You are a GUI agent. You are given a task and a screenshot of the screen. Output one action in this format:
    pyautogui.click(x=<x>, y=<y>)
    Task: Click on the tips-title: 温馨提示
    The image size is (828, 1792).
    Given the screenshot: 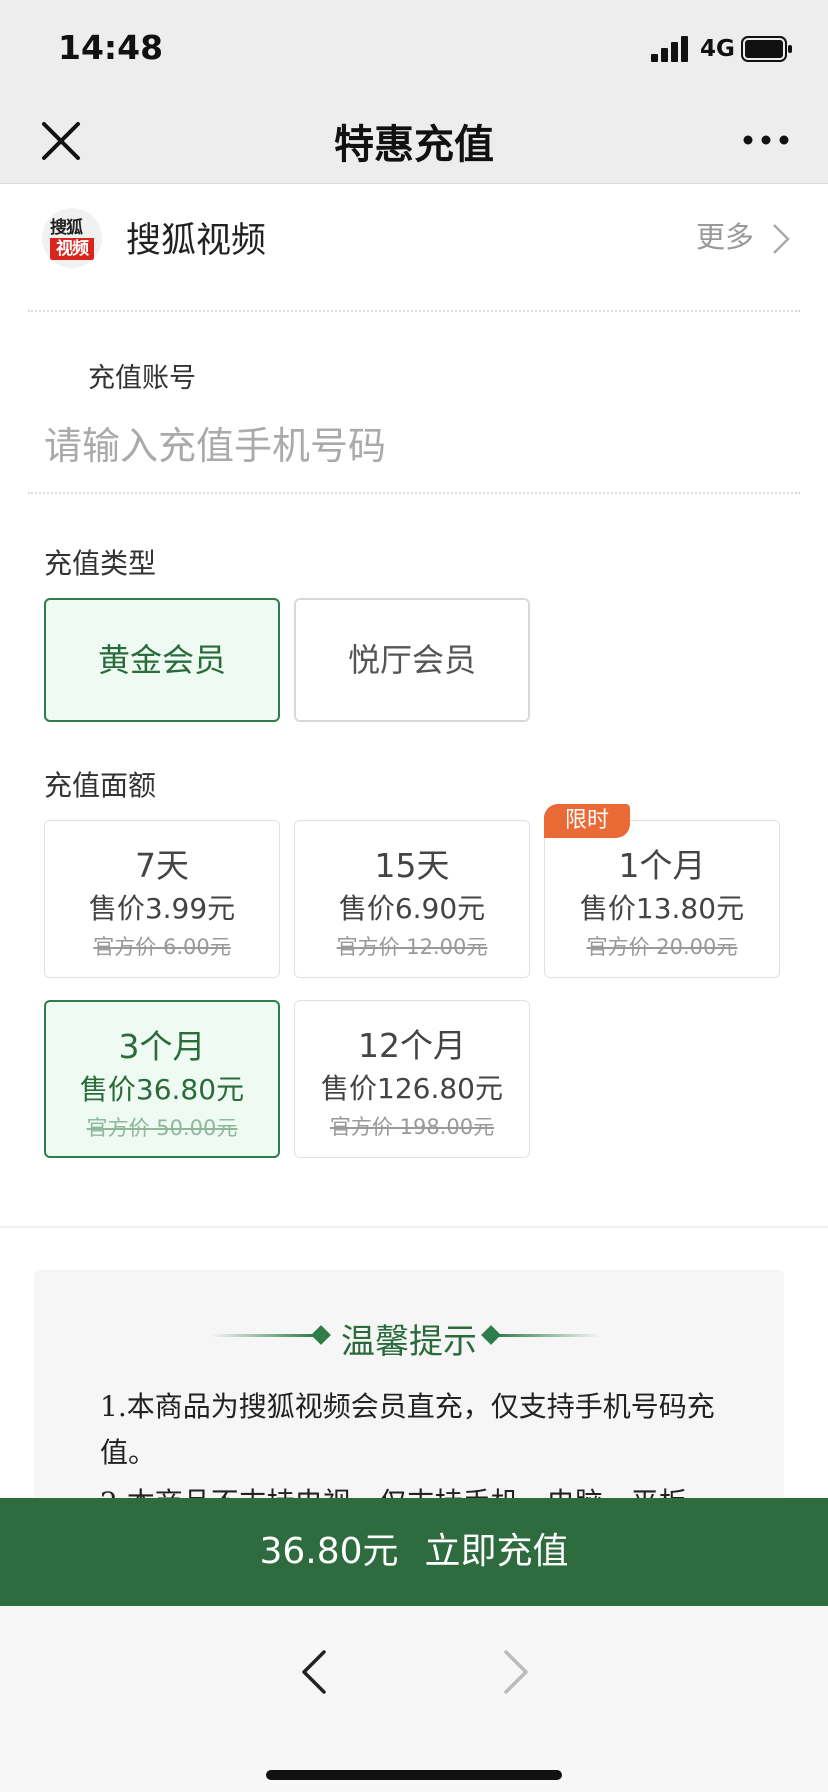 What is the action you would take?
    pyautogui.click(x=409, y=1342)
    